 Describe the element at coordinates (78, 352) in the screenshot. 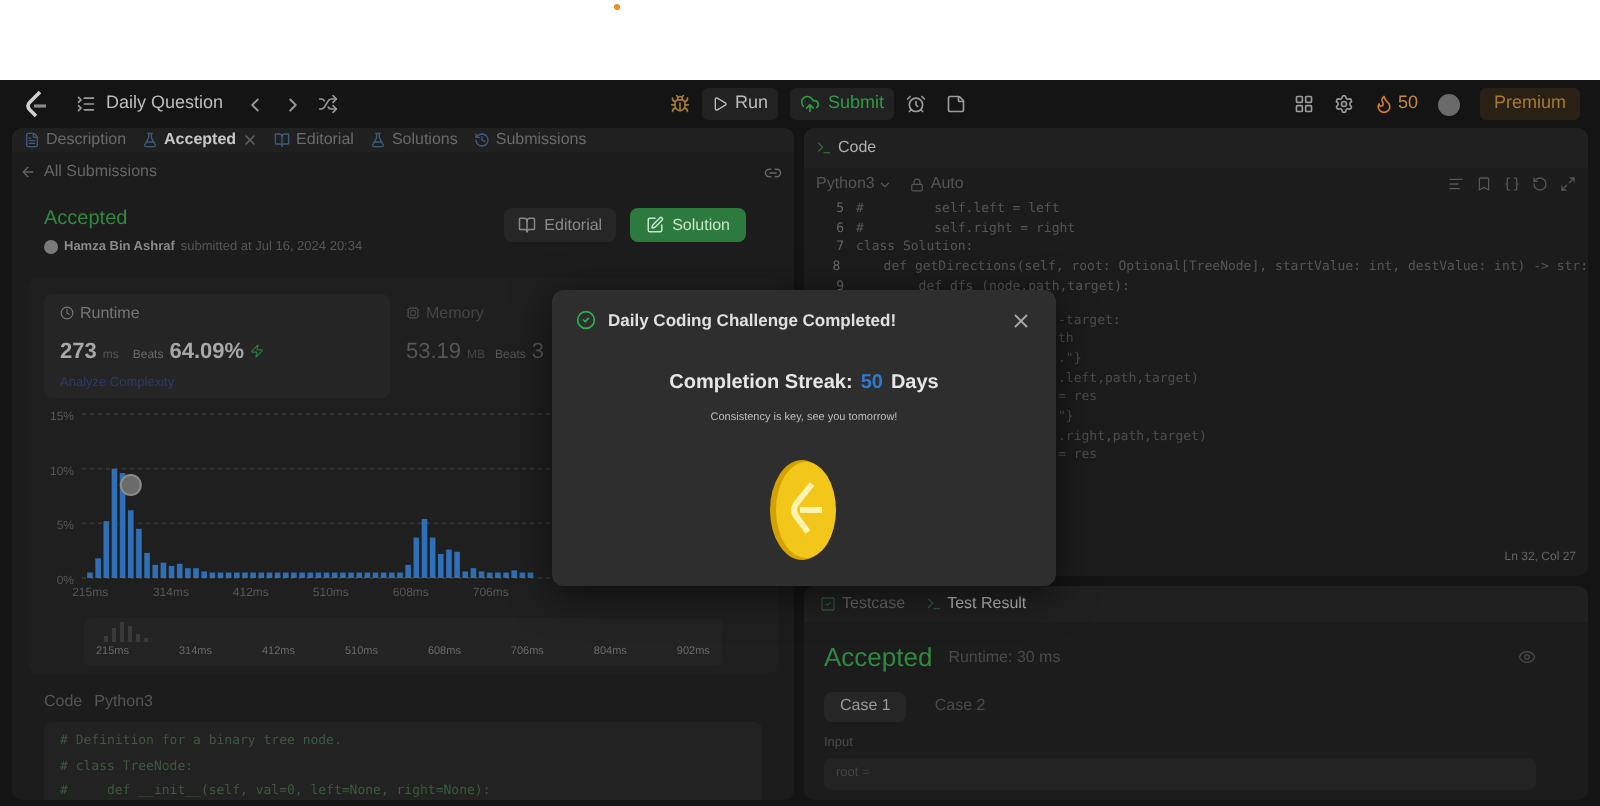

I see `runtime-value: 273` at that location.